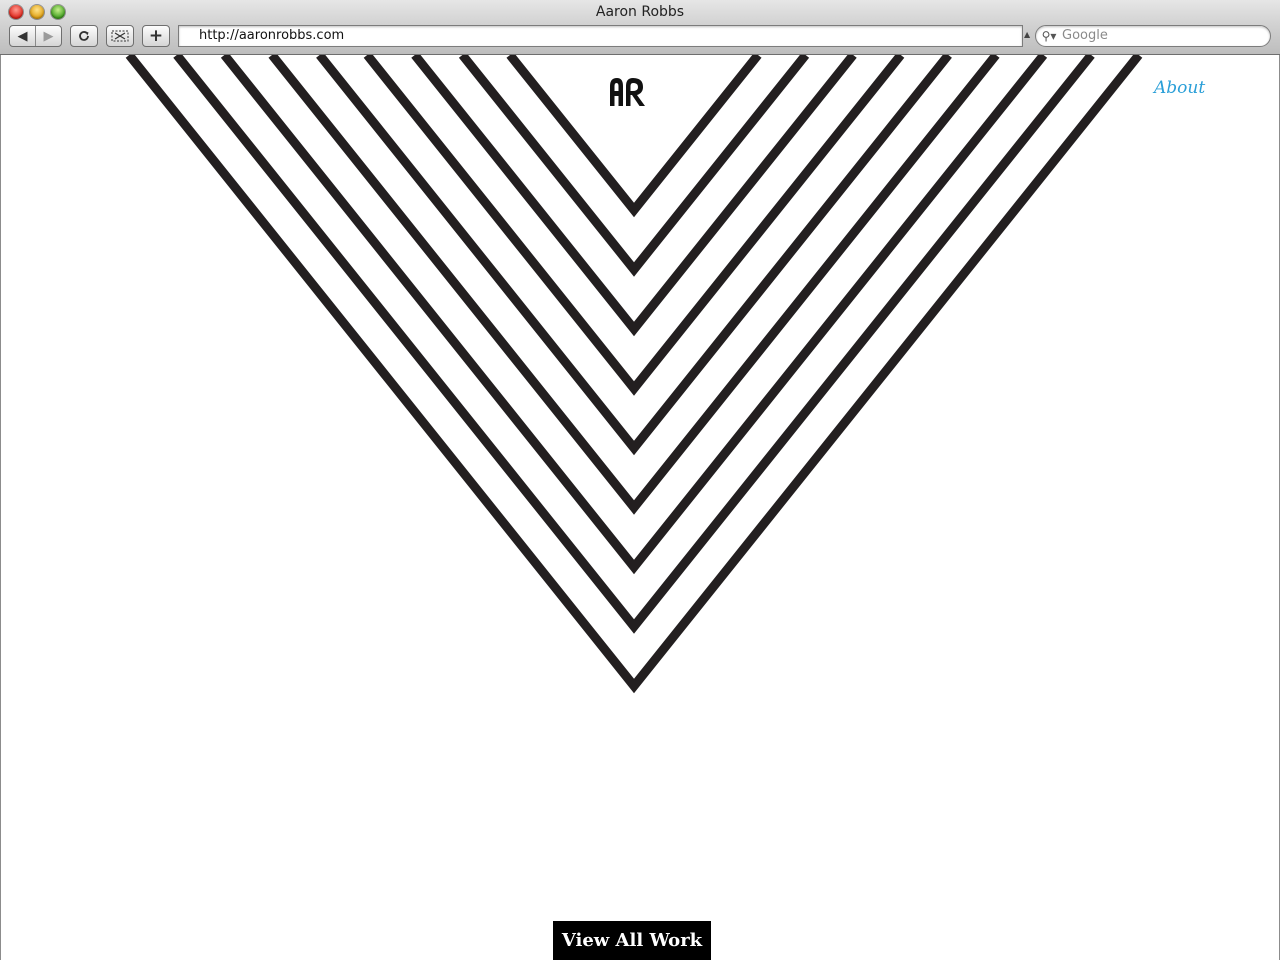 This screenshot has height=960, width=1280. Describe the element at coordinates (640, 12) in the screenshot. I see `window-title: Aaron Robbs` at that location.